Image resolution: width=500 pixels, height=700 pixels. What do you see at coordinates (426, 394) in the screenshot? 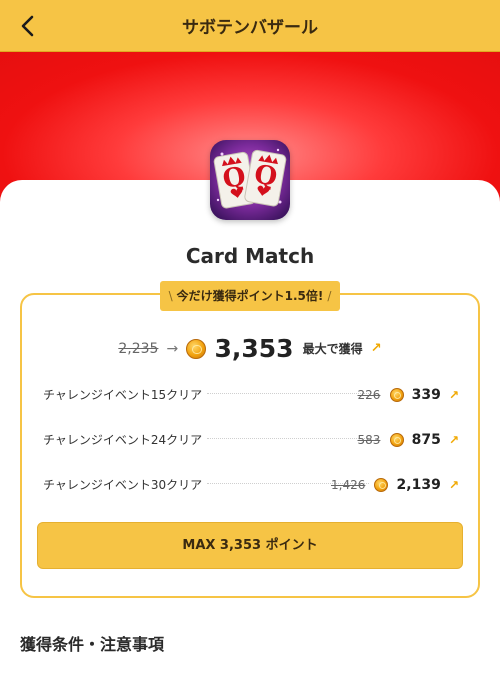
I see `new-points: 339` at bounding box center [426, 394].